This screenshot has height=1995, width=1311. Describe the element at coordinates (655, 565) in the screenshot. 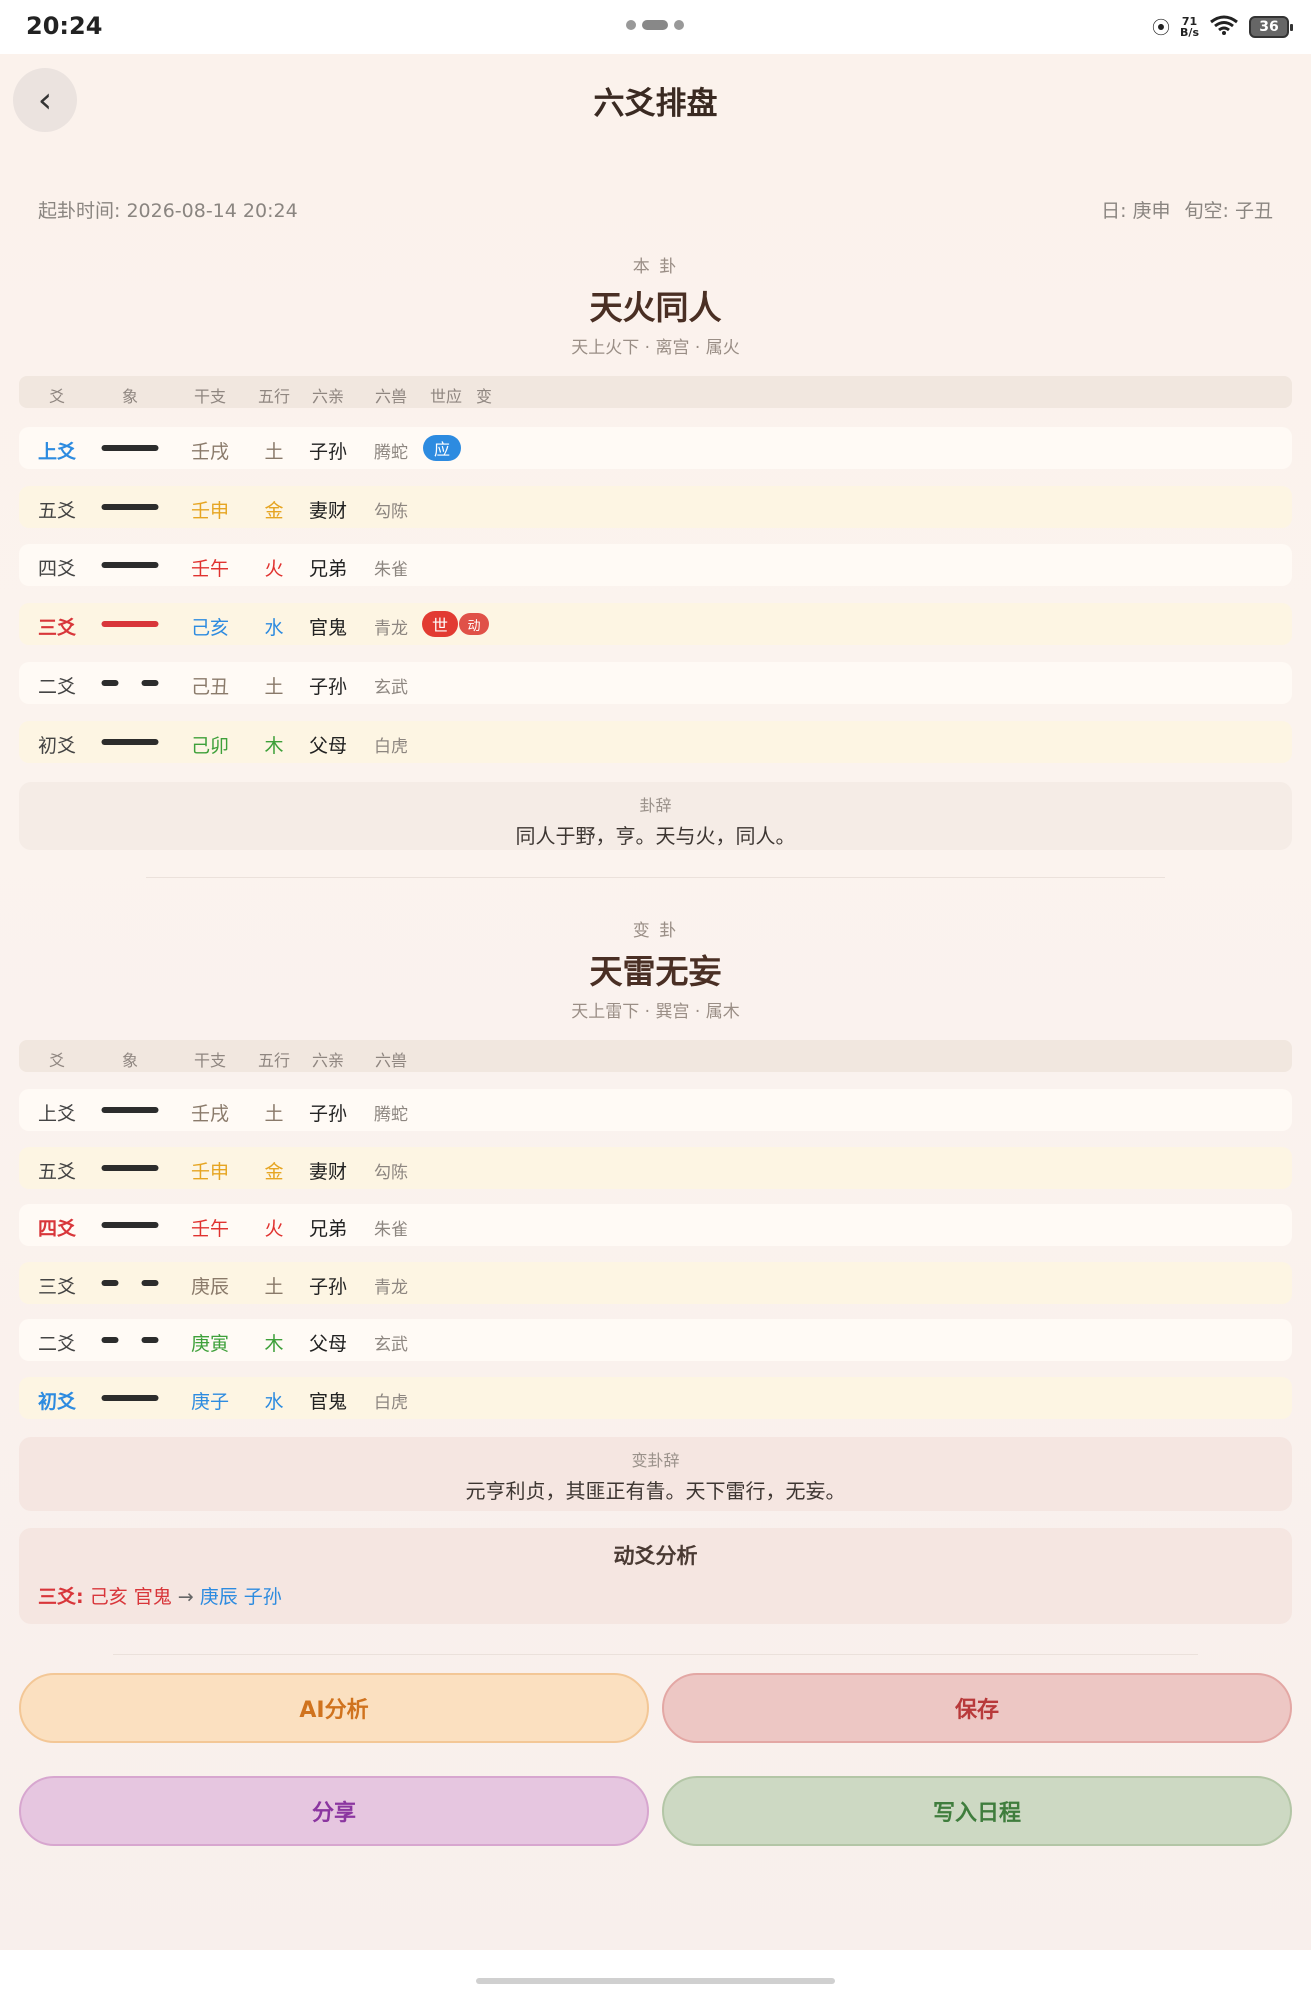

I see `main-row-4: 四爻 壬午 火 兄弟 朱雀` at that location.